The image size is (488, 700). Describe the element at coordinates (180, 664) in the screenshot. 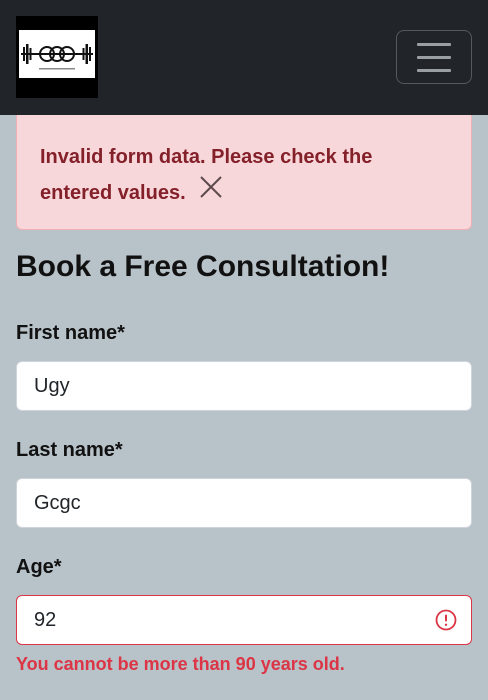

I see `age-error-message: You cannot be more than 90 years old.` at that location.